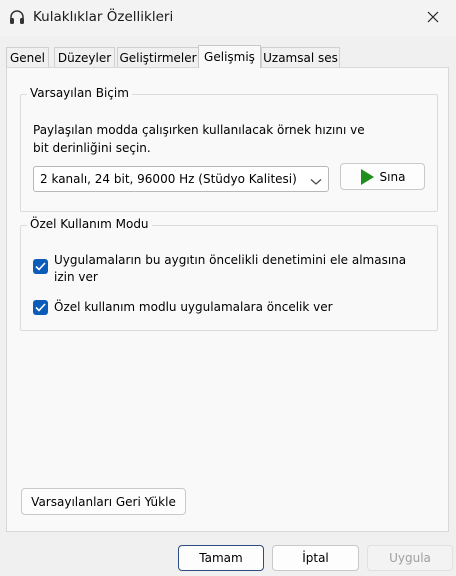 This screenshot has width=456, height=576. Describe the element at coordinates (103, 501) in the screenshot. I see `restore-defaults-button: Varsayılanları Geri Yükle` at that location.